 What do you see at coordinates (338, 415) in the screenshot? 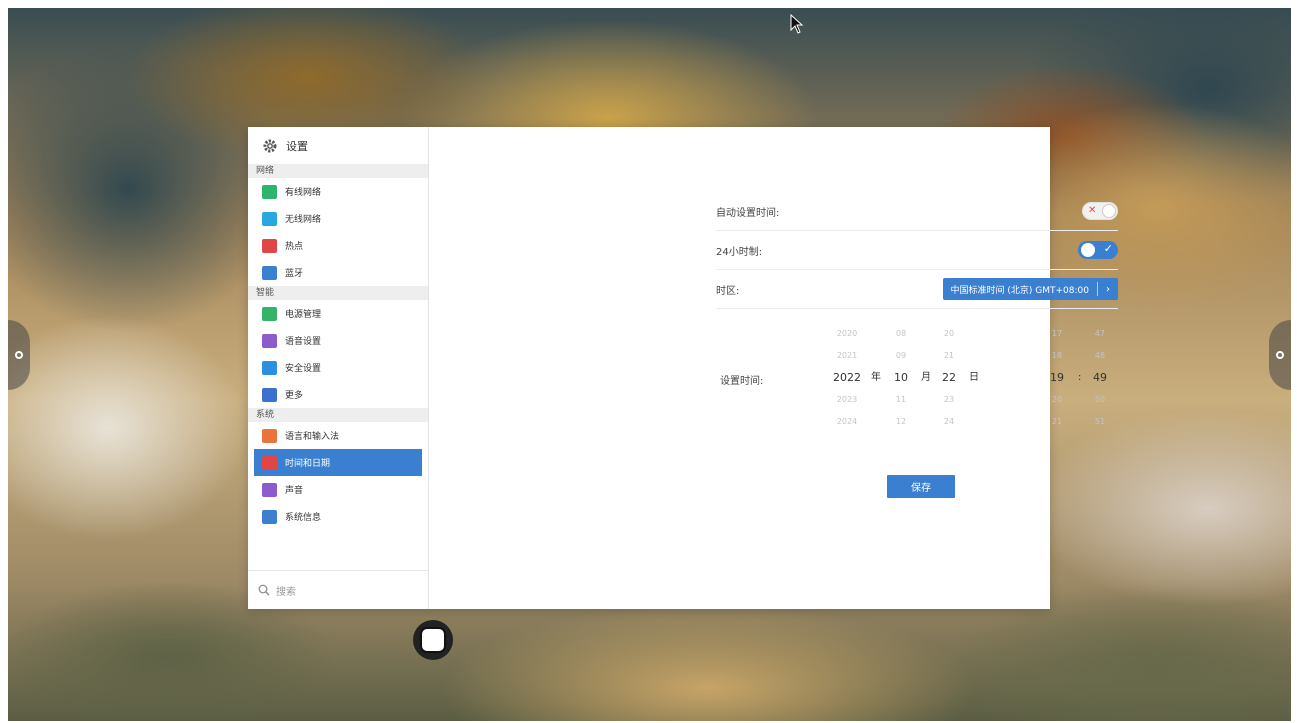
I see `section-label: 系统` at bounding box center [338, 415].